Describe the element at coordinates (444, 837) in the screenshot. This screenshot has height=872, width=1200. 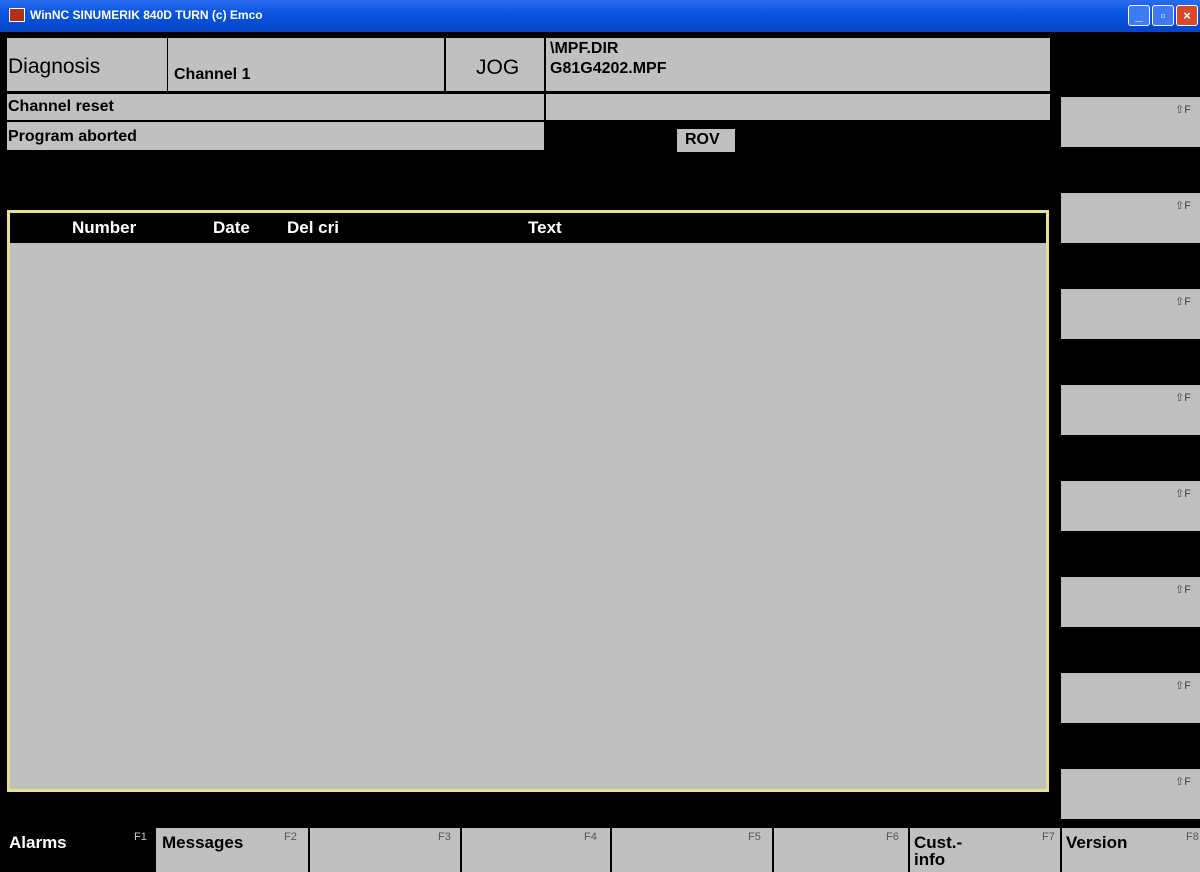
I see `fkey-label: F3` at that location.